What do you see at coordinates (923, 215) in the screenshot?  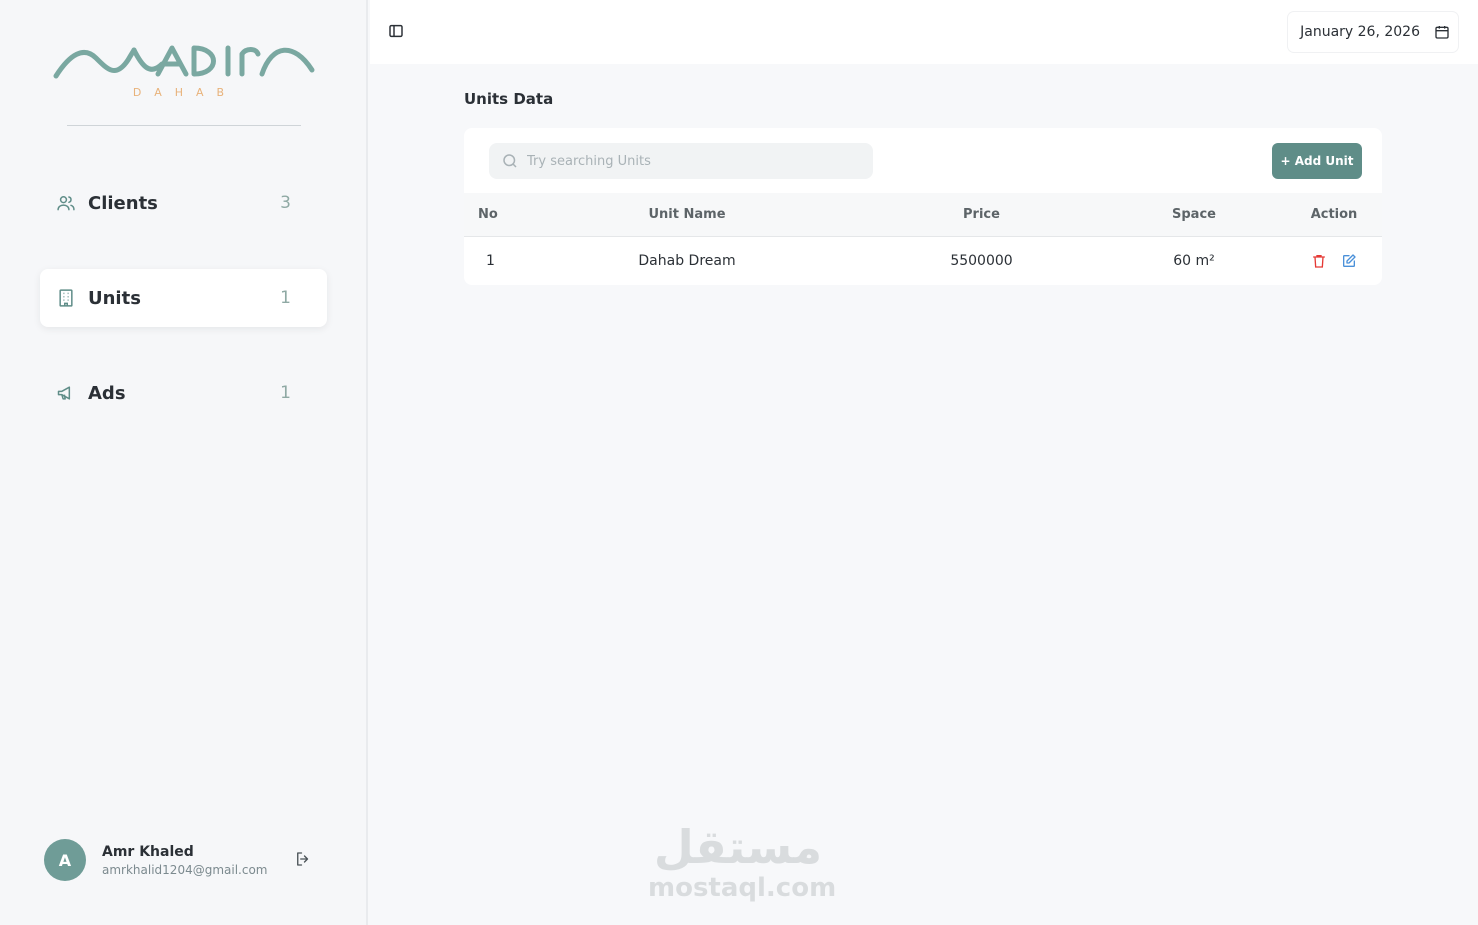 I see `table-header: No Unit Name Price Space Action` at bounding box center [923, 215].